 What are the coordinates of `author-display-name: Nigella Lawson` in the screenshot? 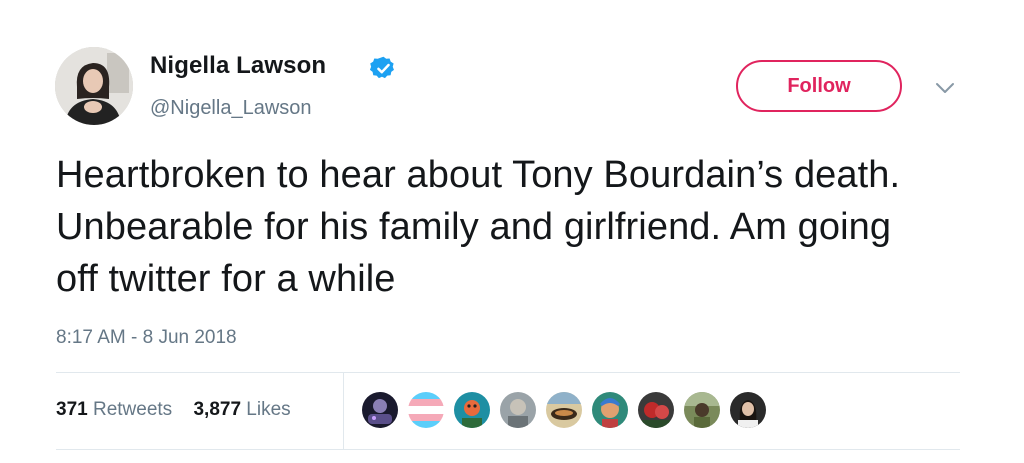 It's located at (238, 66).